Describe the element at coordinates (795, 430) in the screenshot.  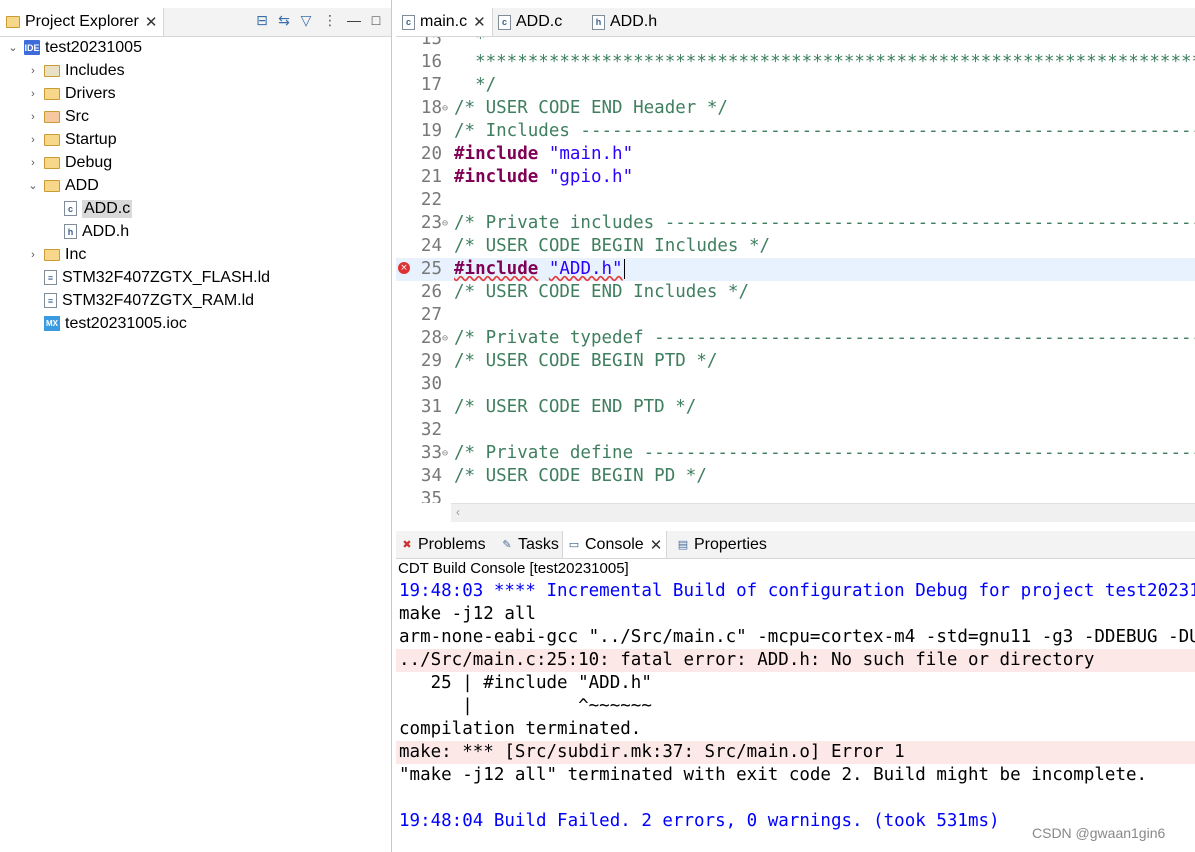
I see `code-line: 32` at that location.